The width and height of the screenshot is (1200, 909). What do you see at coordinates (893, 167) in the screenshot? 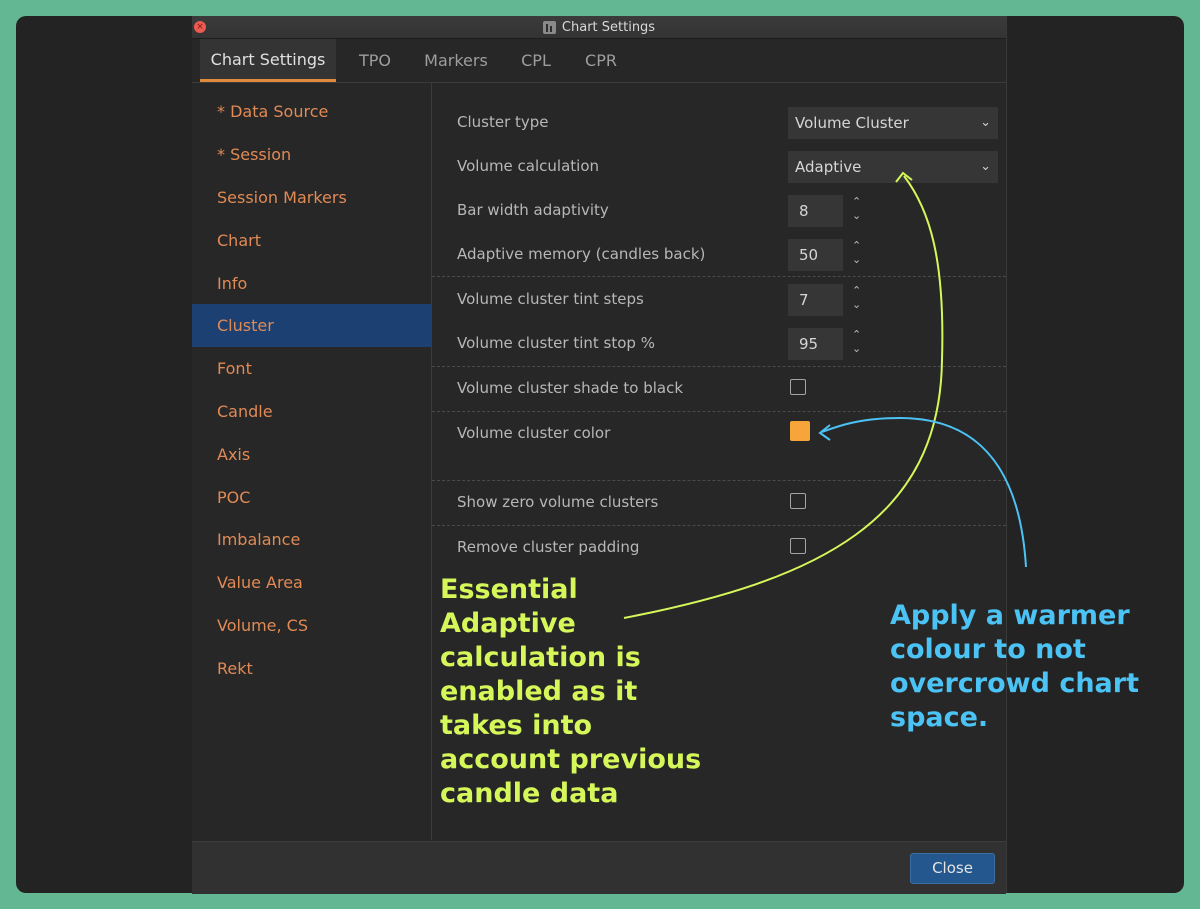
I see `volume-calculation-select: Adaptive ⌄` at bounding box center [893, 167].